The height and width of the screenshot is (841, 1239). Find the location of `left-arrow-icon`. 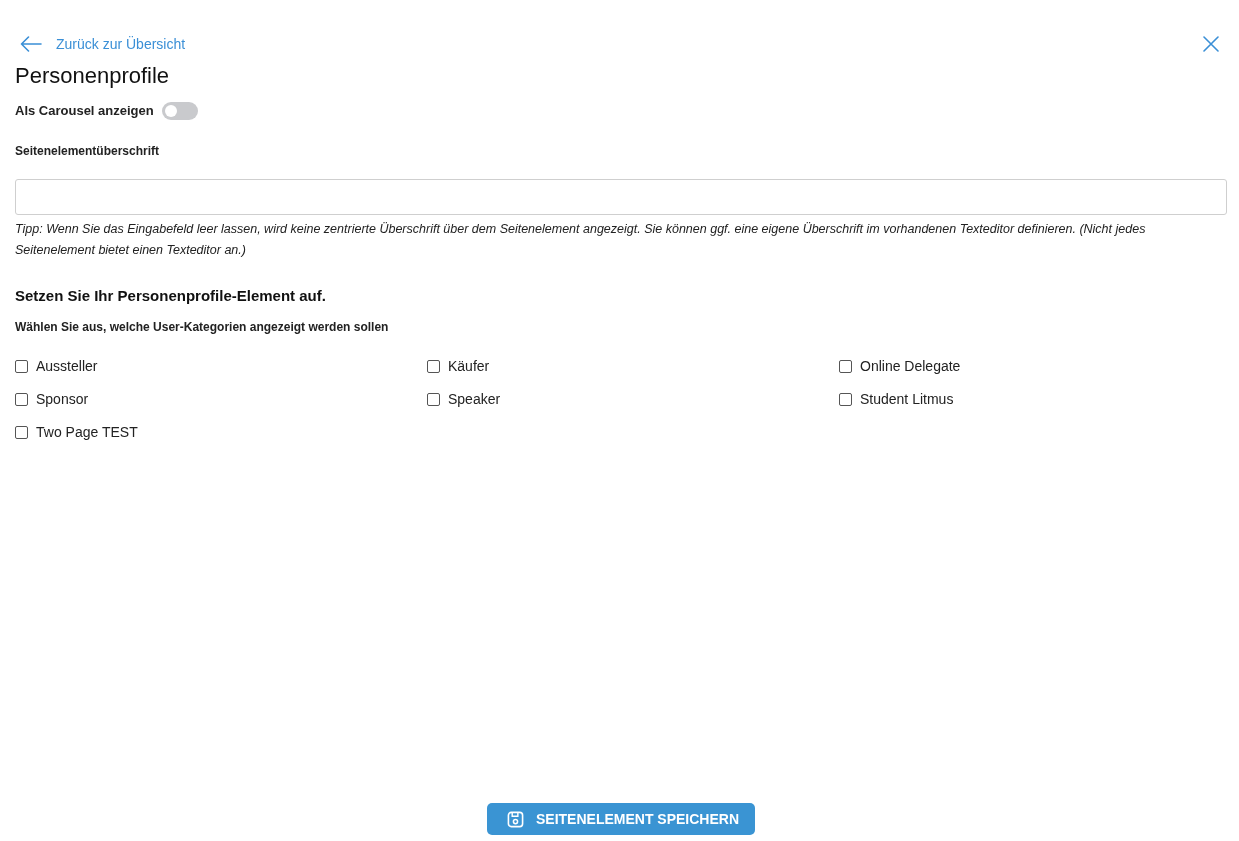

left-arrow-icon is located at coordinates (31, 44).